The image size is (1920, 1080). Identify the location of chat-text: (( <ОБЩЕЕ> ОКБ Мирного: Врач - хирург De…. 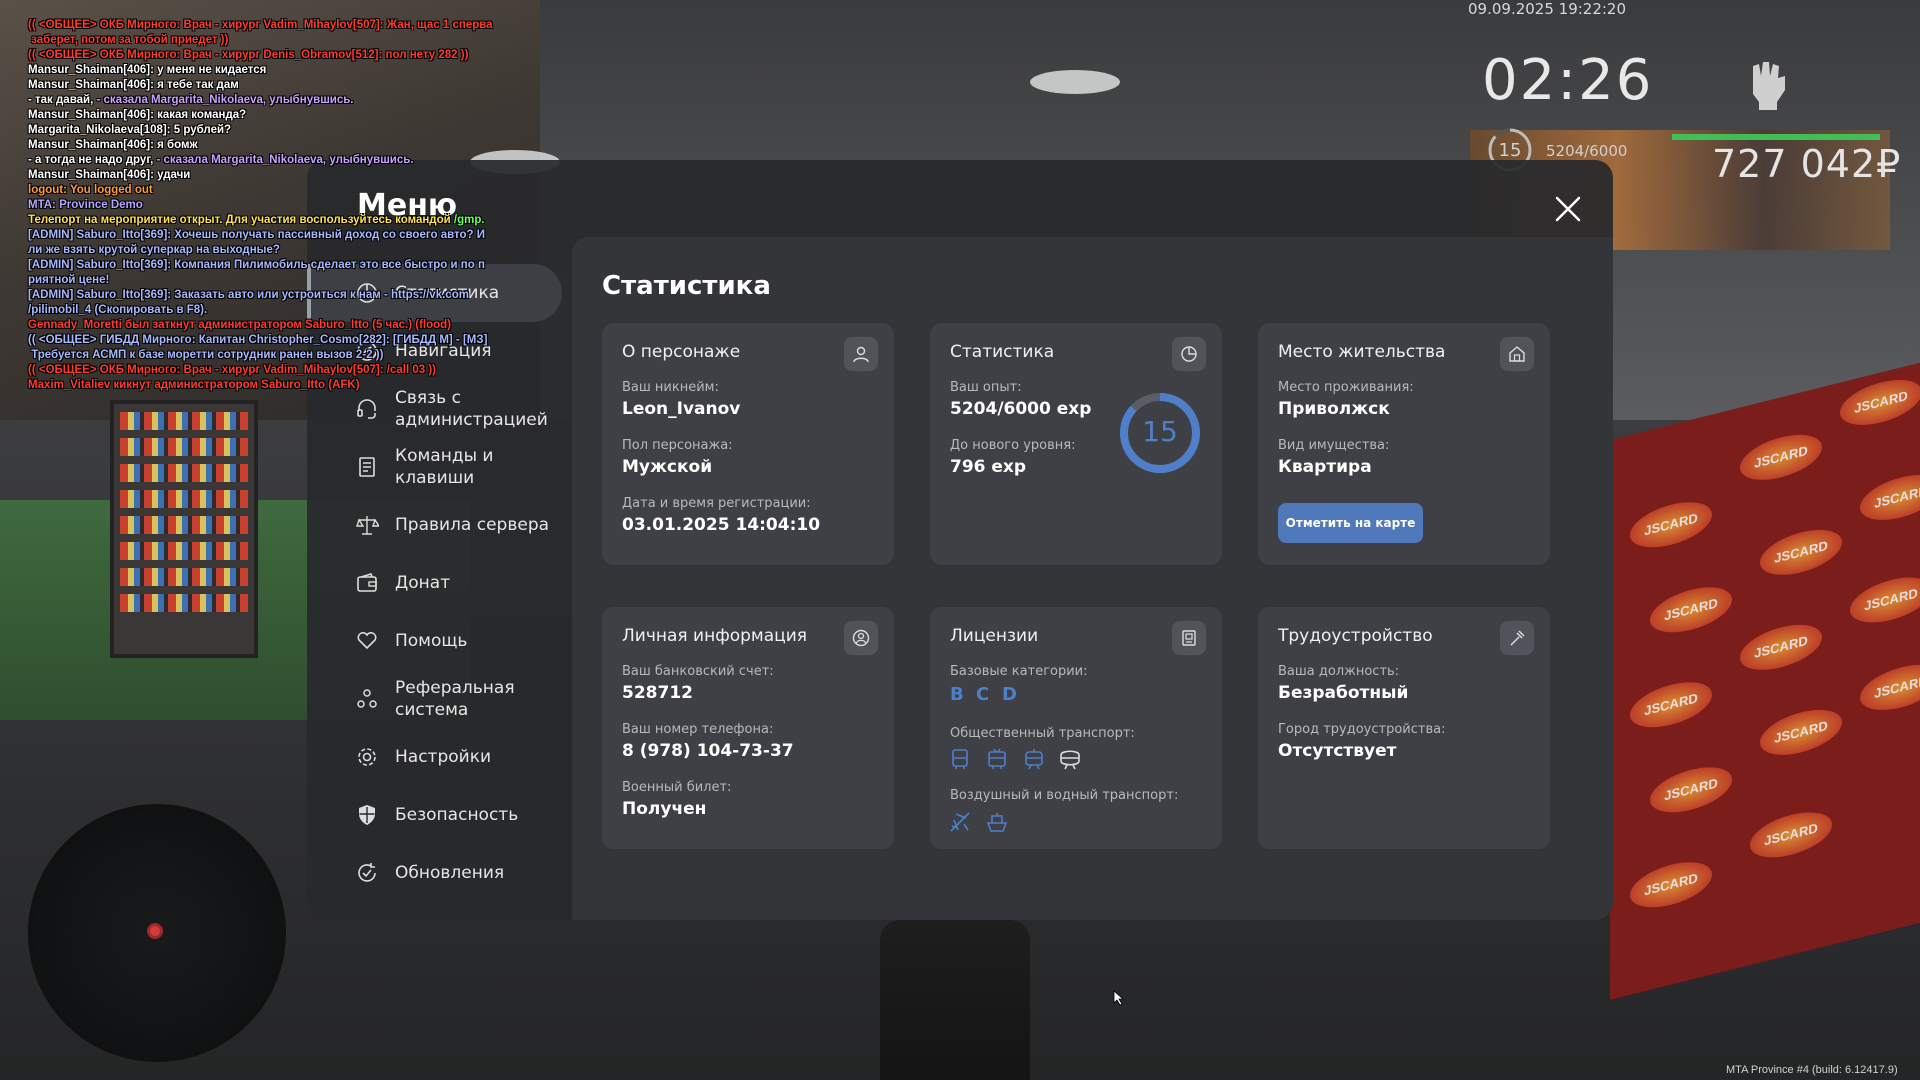
(248, 55).